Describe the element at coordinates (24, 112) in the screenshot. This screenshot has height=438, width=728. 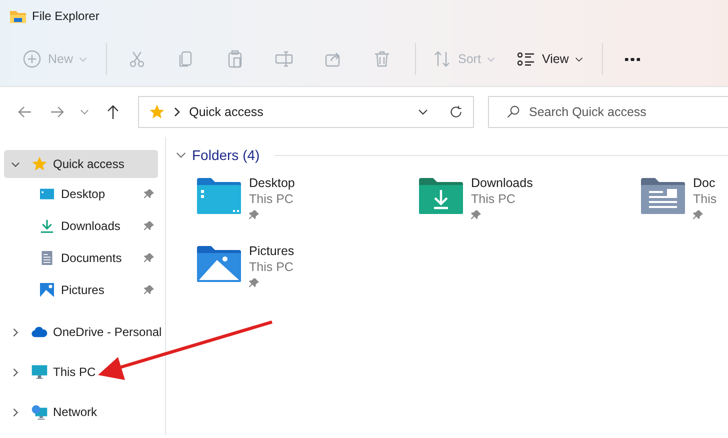
I see `back-arrow-icon` at that location.